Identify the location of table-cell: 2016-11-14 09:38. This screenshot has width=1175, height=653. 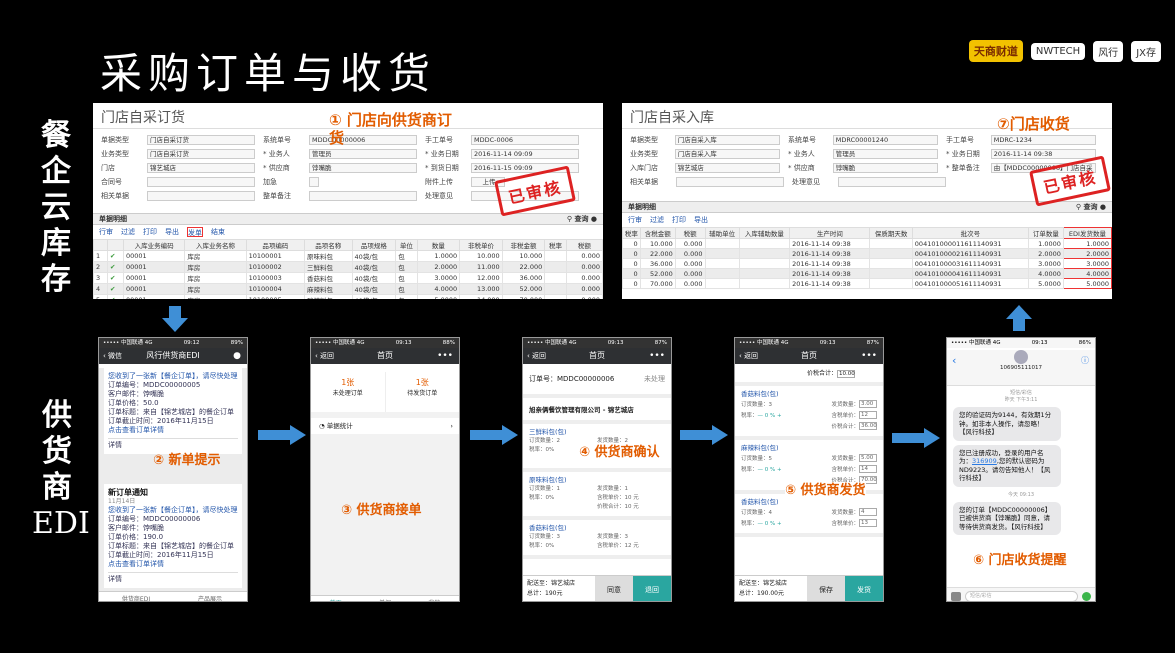
(830, 273).